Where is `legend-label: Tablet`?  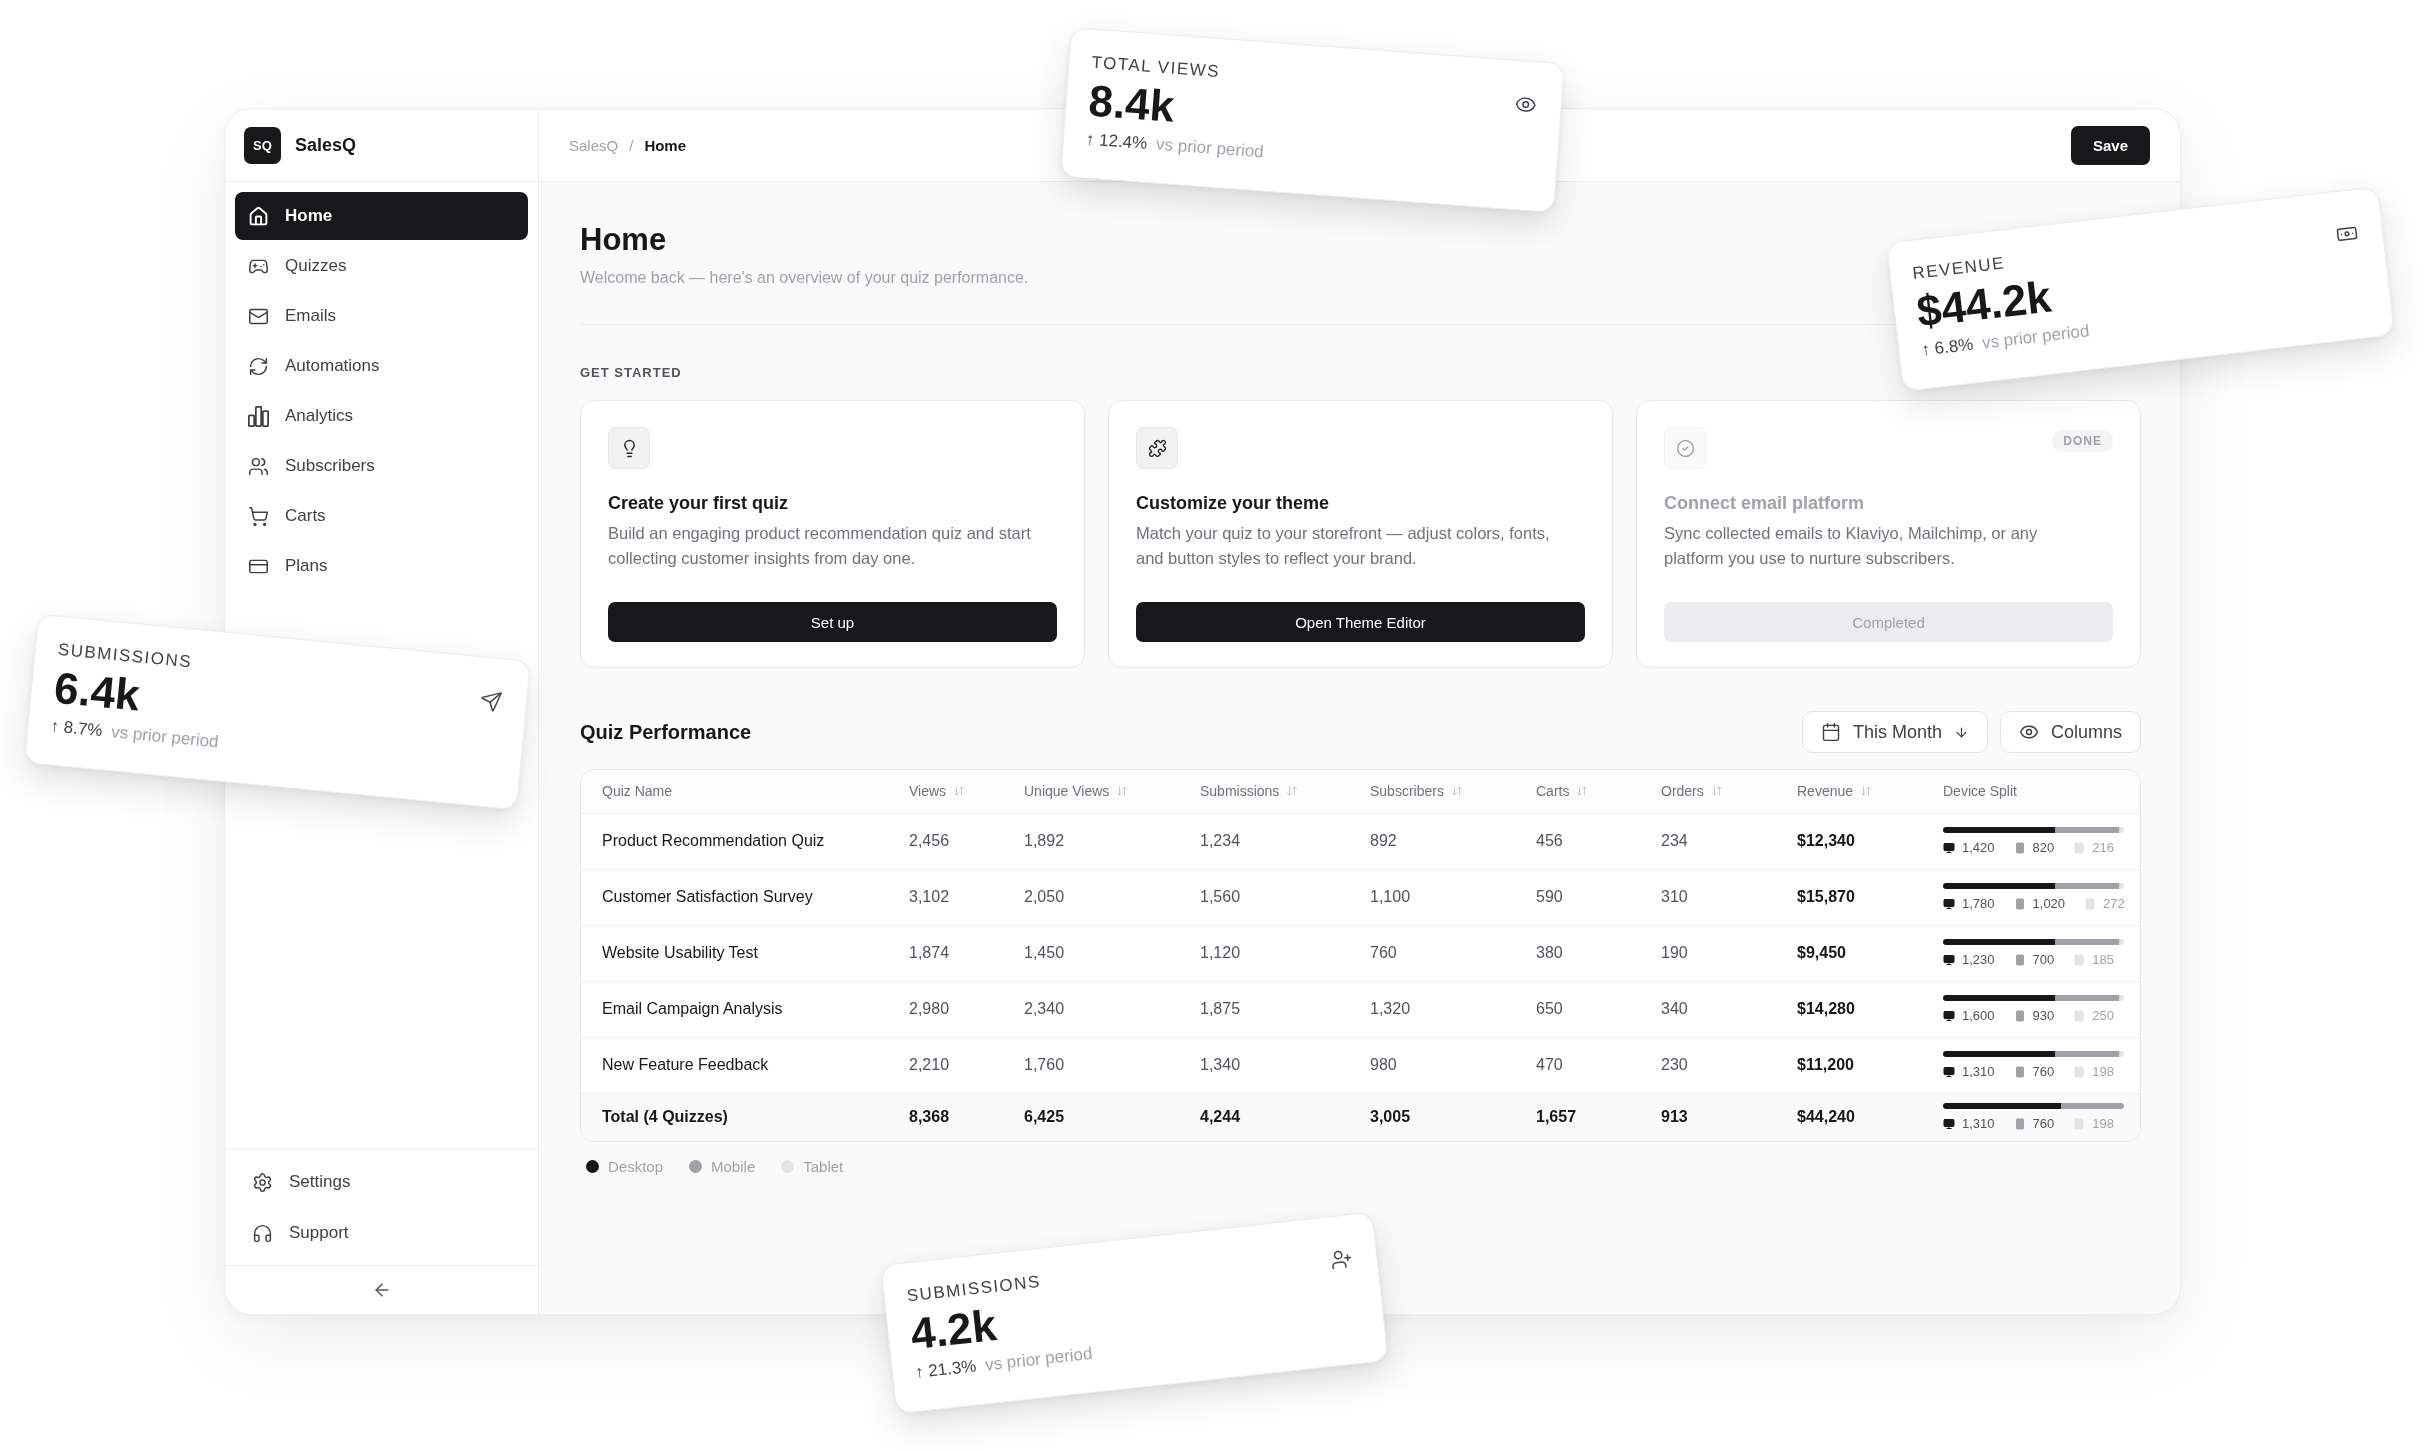 legend-label: Tablet is located at coordinates (823, 1166).